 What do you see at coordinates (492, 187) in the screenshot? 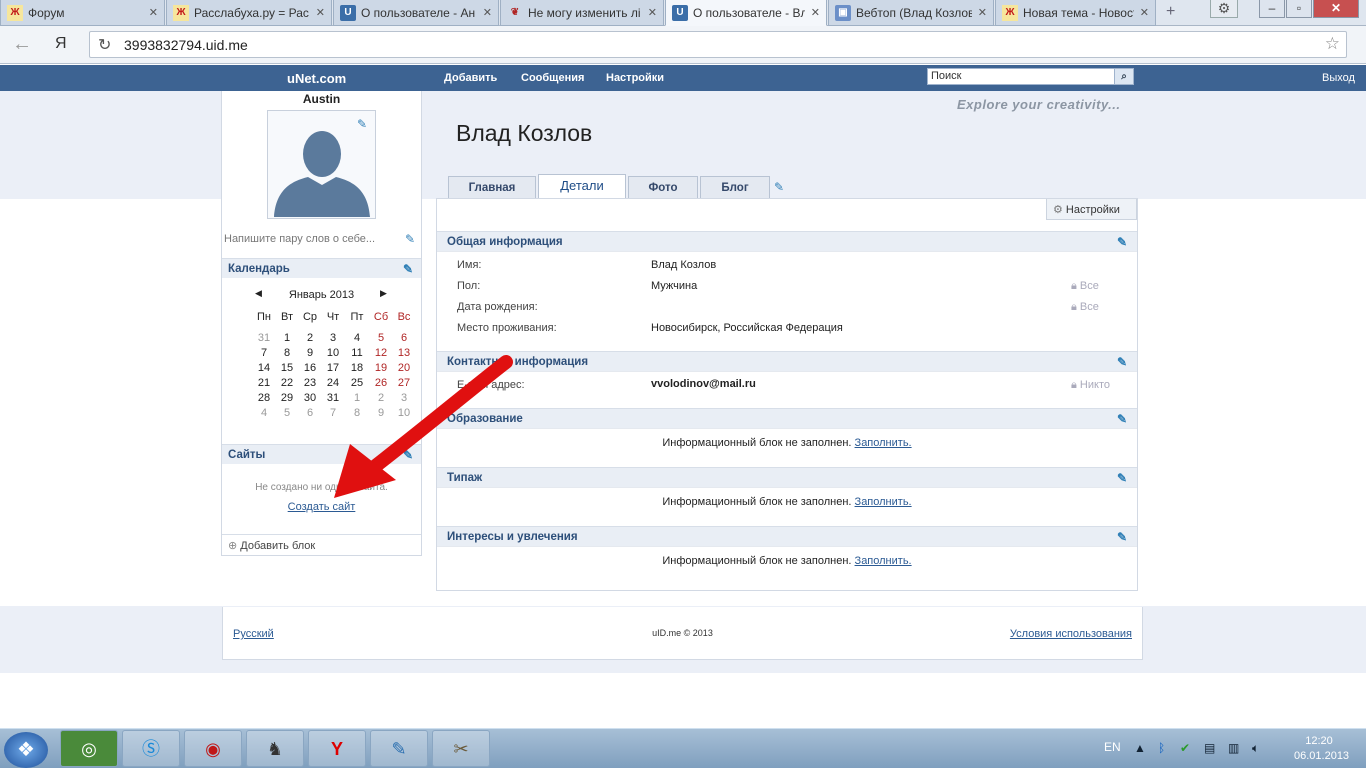
I see `tab-main: Главная` at bounding box center [492, 187].